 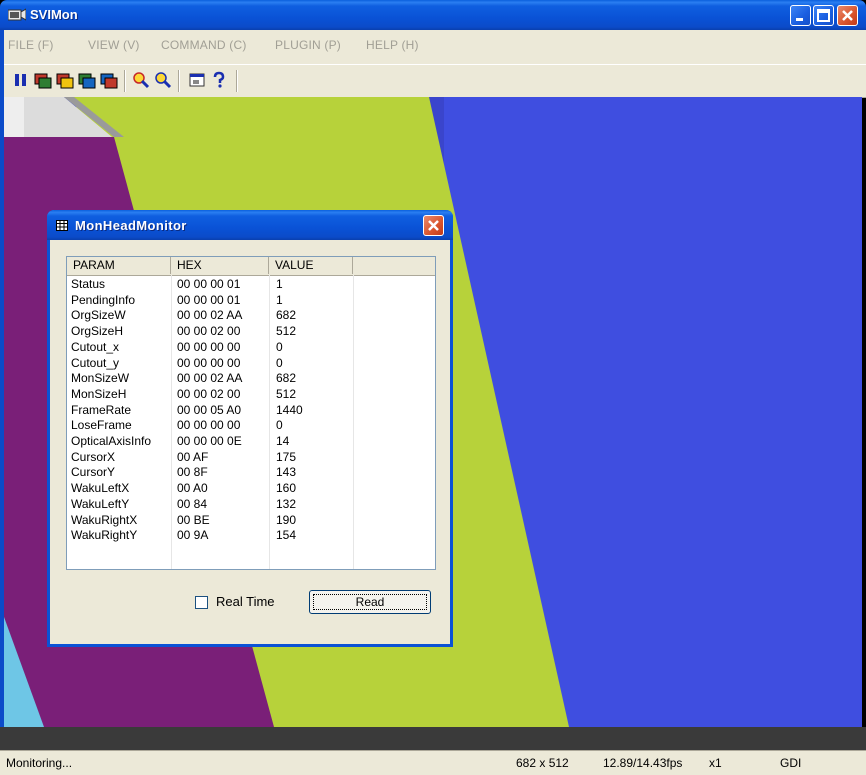 What do you see at coordinates (286, 503) in the screenshot?
I see `cell-value: 132` at bounding box center [286, 503].